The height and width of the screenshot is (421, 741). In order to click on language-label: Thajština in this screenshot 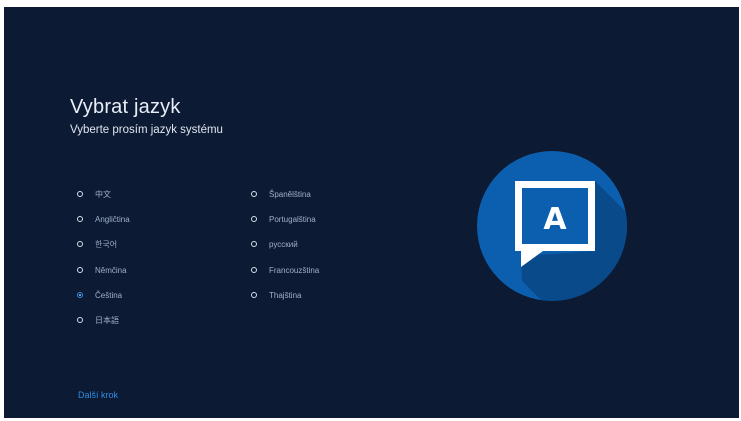, I will do `click(285, 295)`.